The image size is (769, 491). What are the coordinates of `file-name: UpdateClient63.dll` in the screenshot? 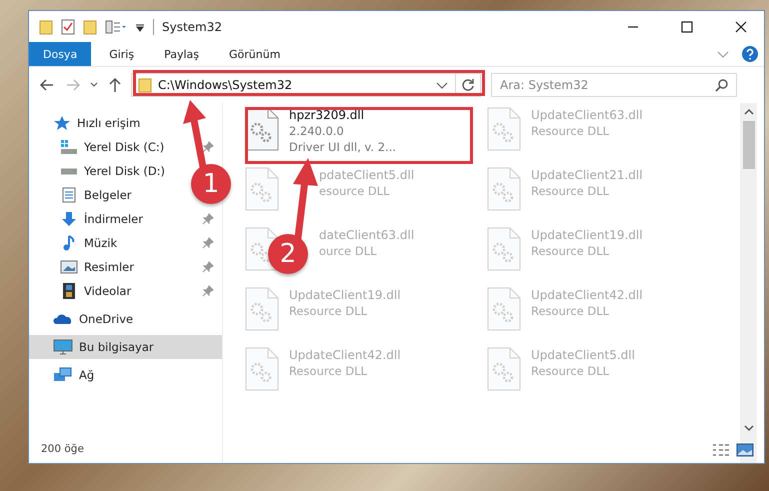 It's located at (587, 115).